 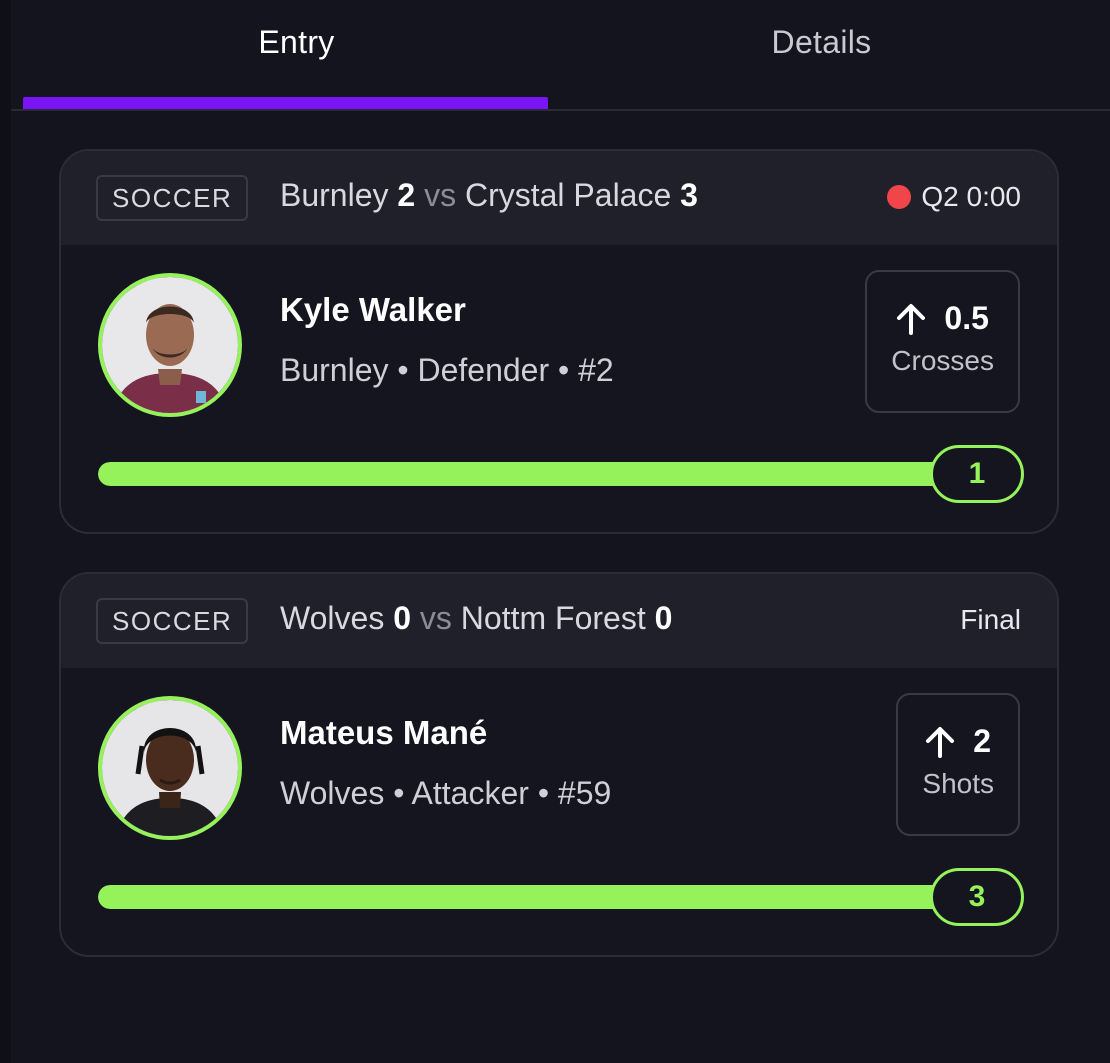 What do you see at coordinates (942, 341) in the screenshot?
I see `pick-stat-box: 0.5 Crosses` at bounding box center [942, 341].